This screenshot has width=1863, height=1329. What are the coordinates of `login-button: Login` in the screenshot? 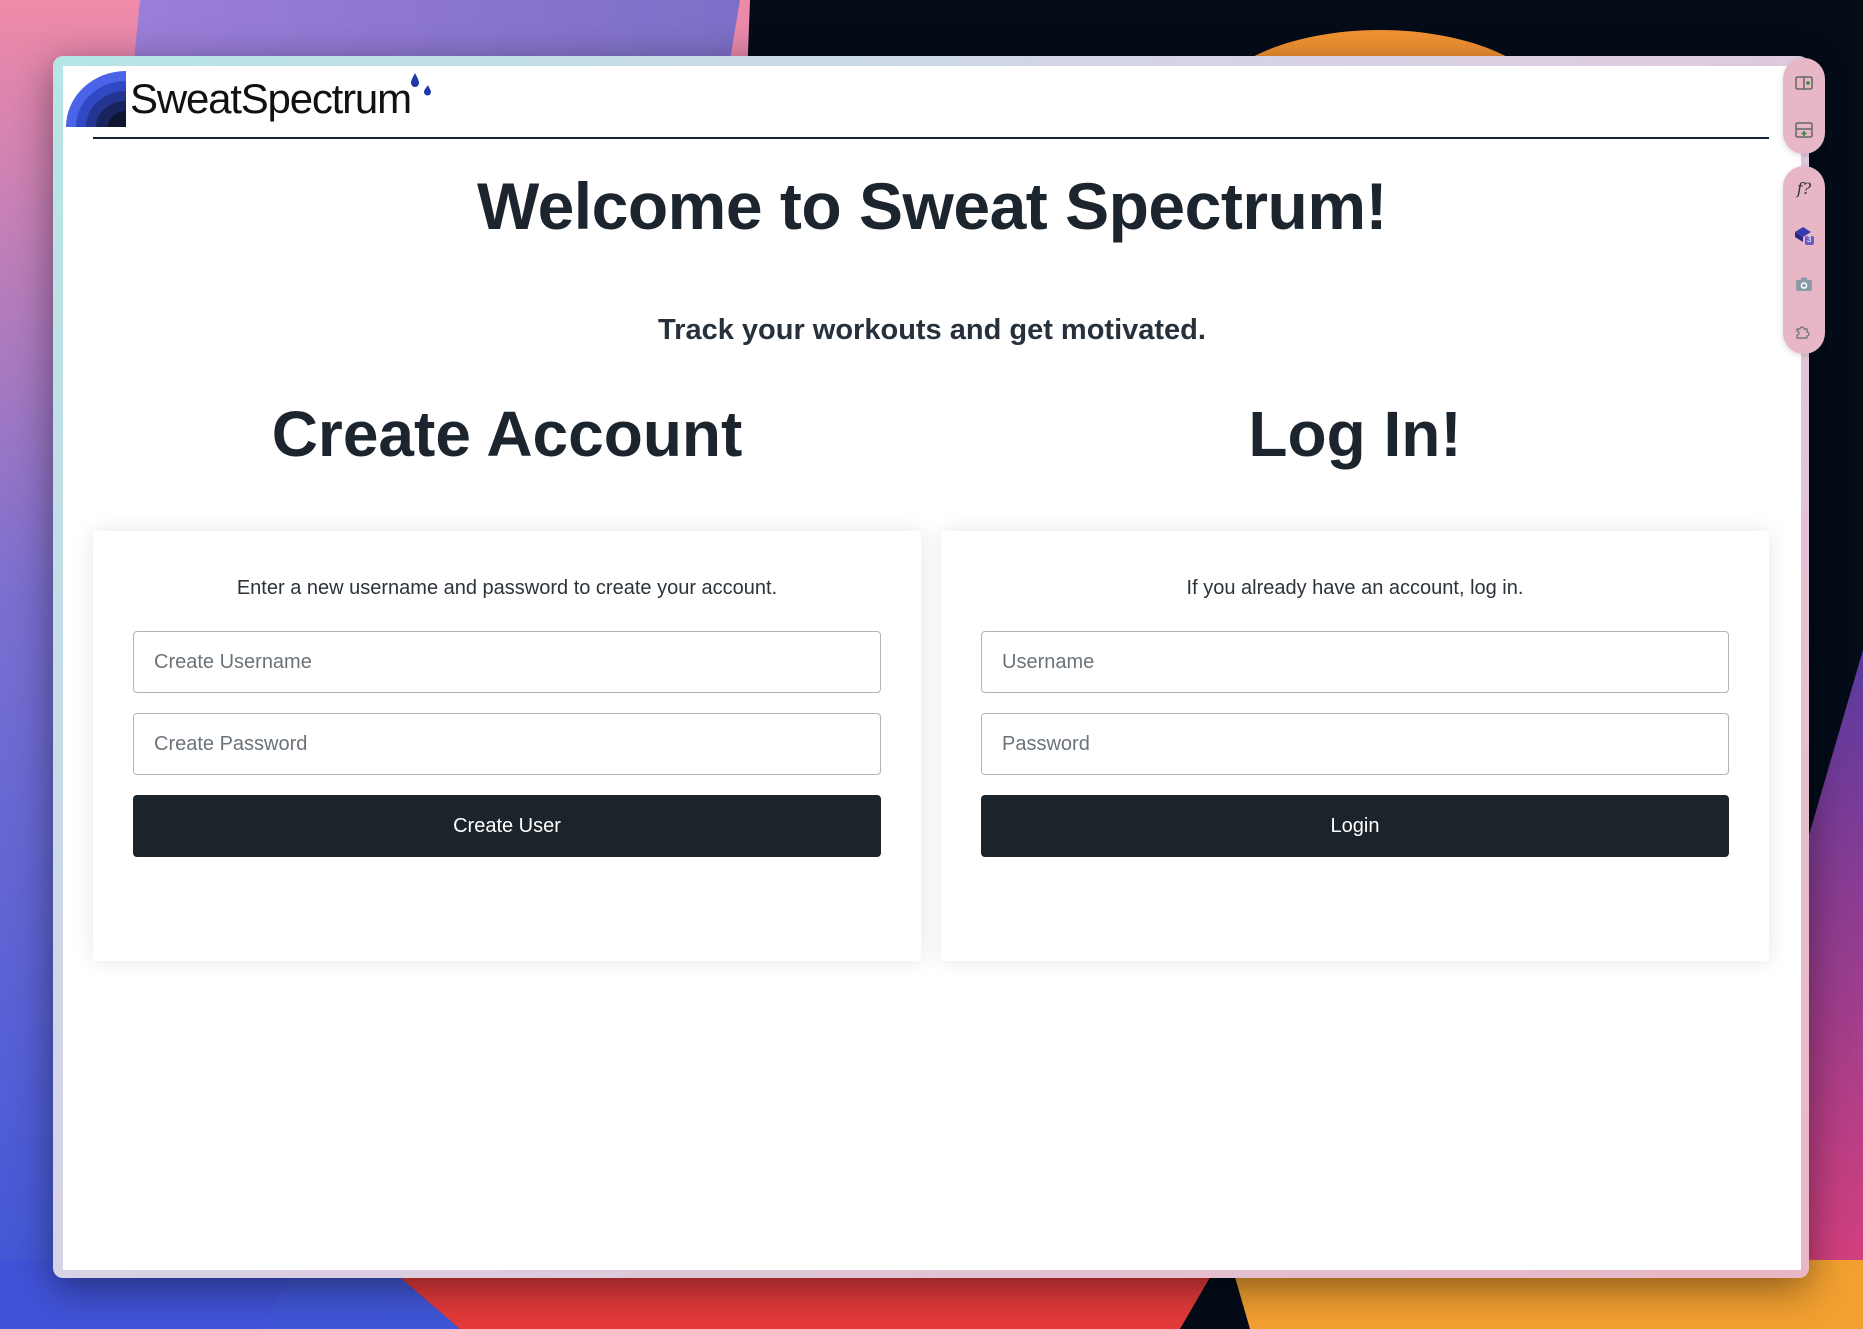 It's located at (1355, 826).